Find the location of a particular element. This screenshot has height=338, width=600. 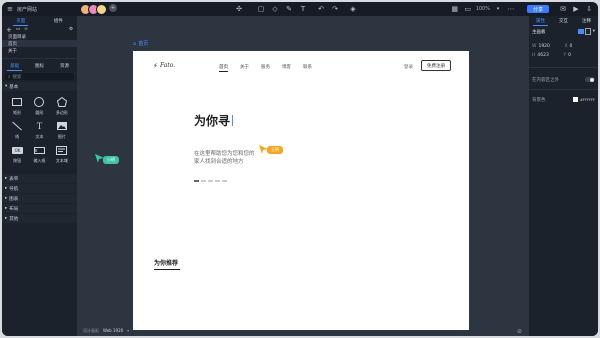

site-logo: Fato. is located at coordinates (167, 65).